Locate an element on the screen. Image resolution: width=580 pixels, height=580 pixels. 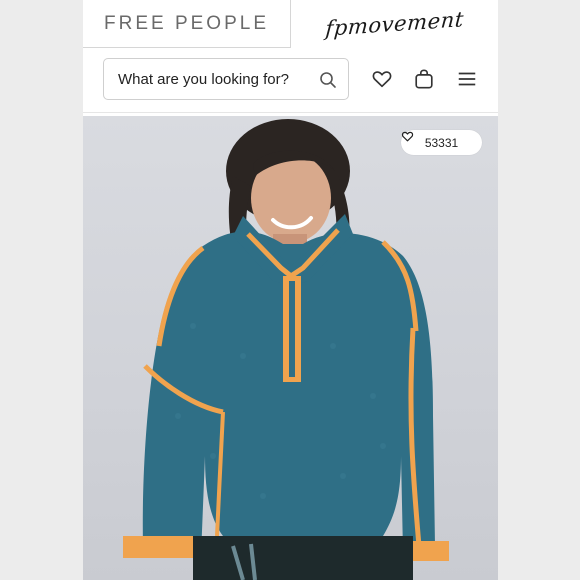
header-divider is located at coordinates (290, 112).